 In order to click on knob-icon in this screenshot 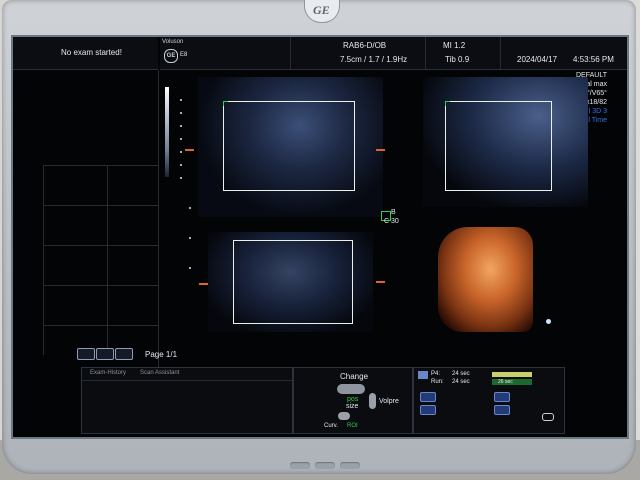, I will do `click(344, 416)`.